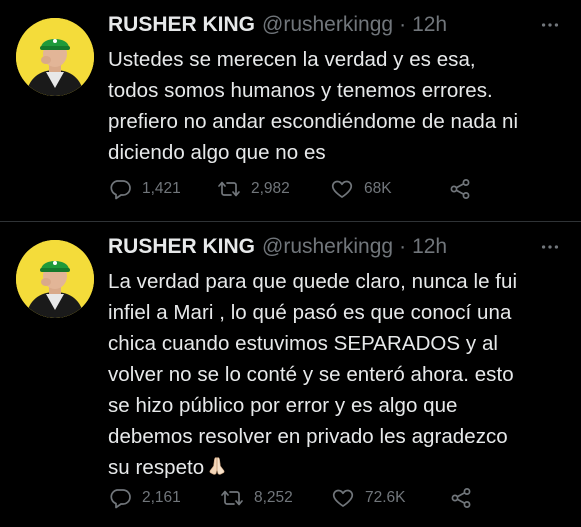 The width and height of the screenshot is (581, 527). I want to click on tweet-text-fragment: su respeto, so click(156, 467).